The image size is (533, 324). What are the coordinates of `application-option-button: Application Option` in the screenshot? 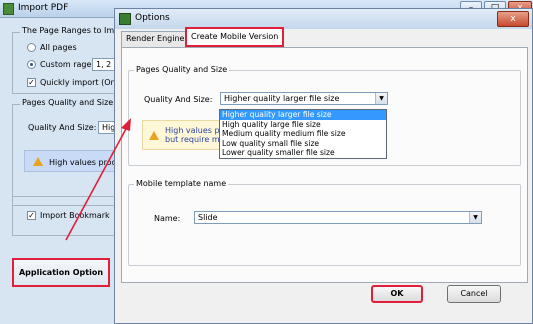 It's located at (61, 272).